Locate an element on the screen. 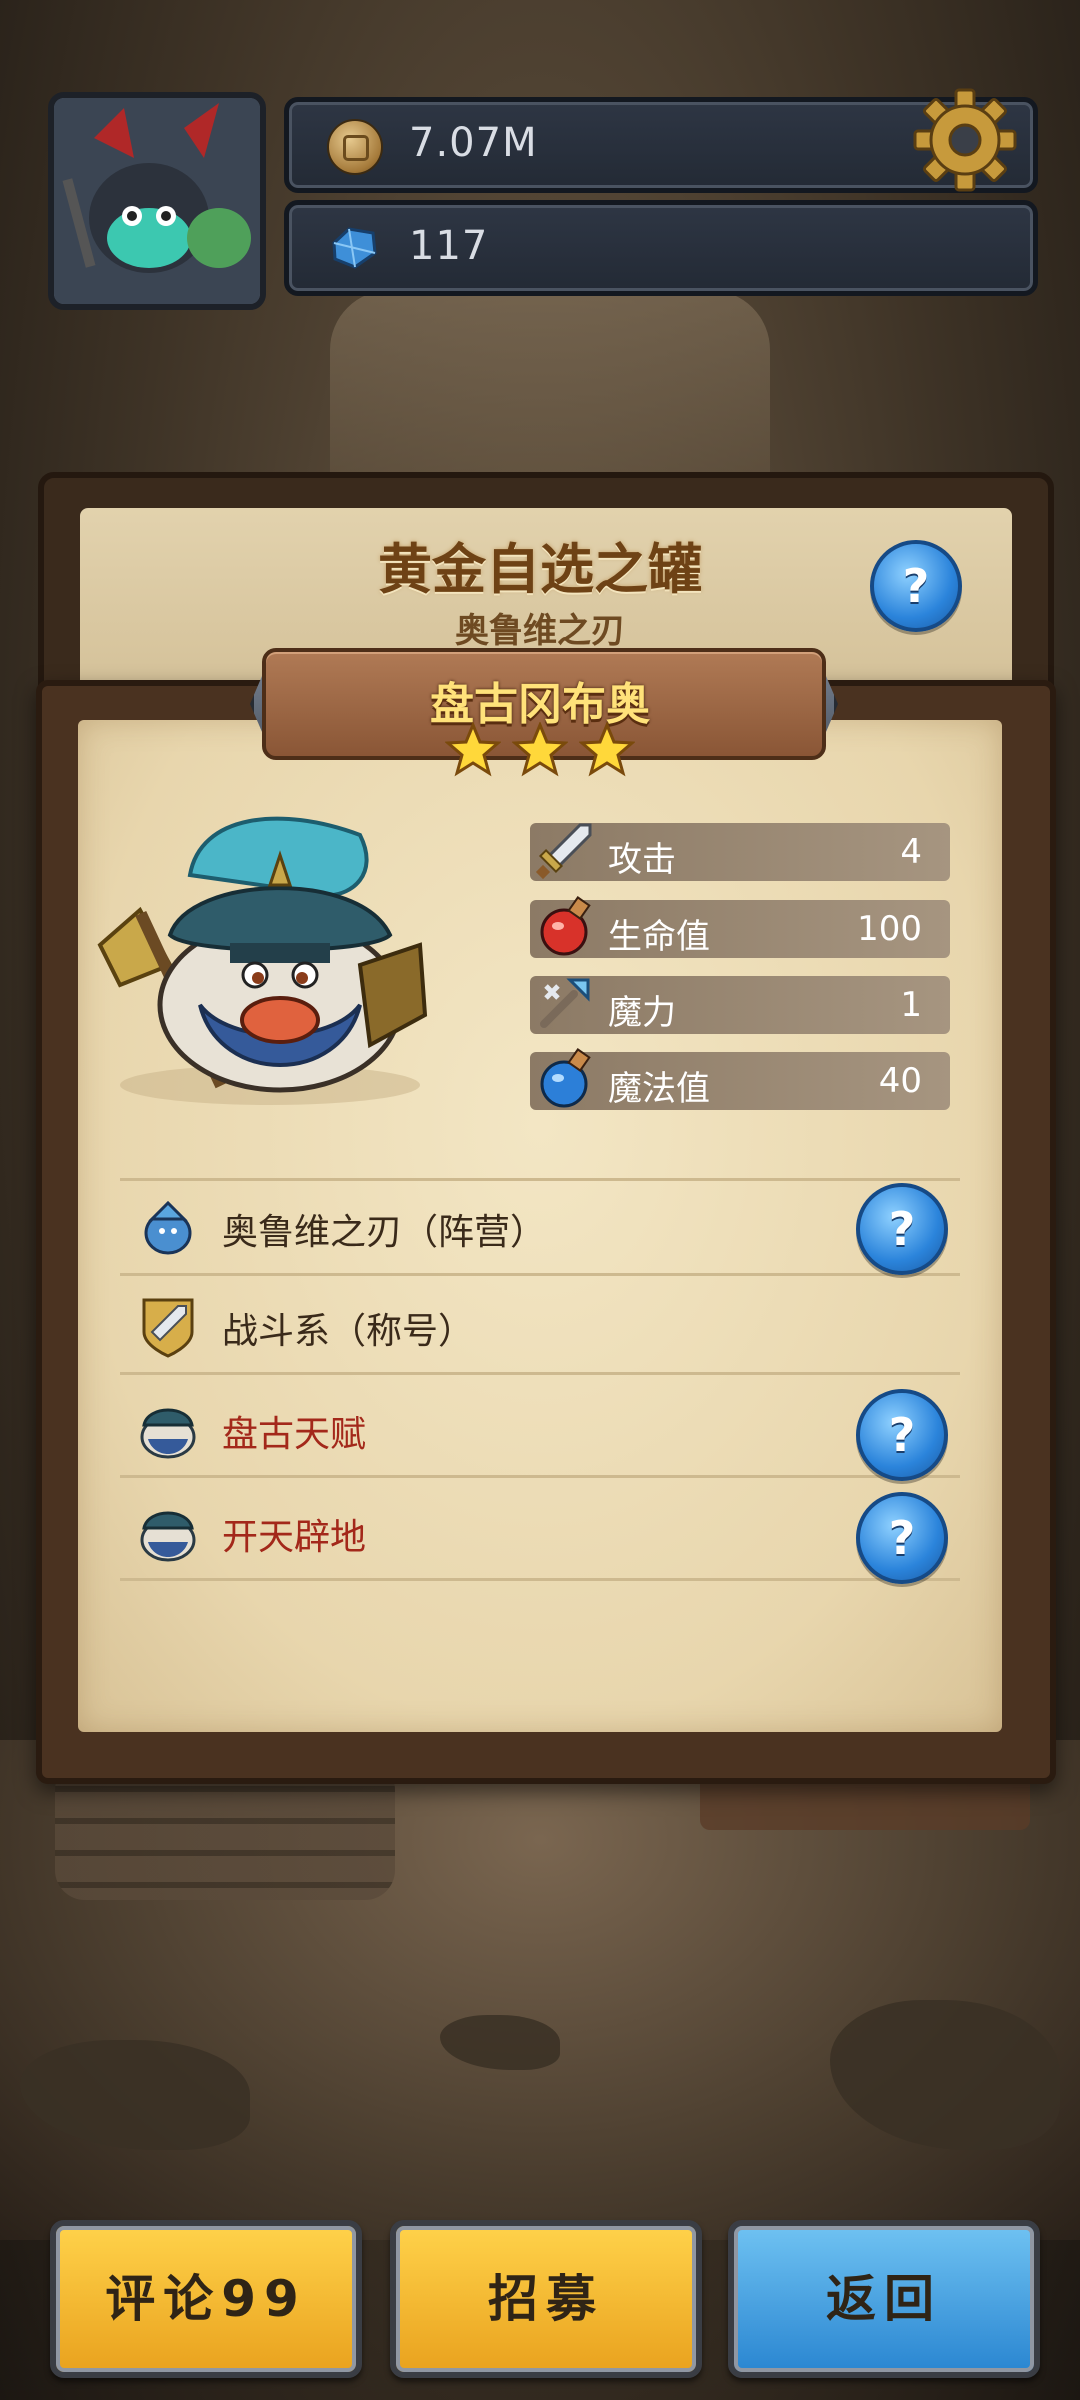 The image size is (1080, 2400). avatar-portrait-icon is located at coordinates (157, 201).